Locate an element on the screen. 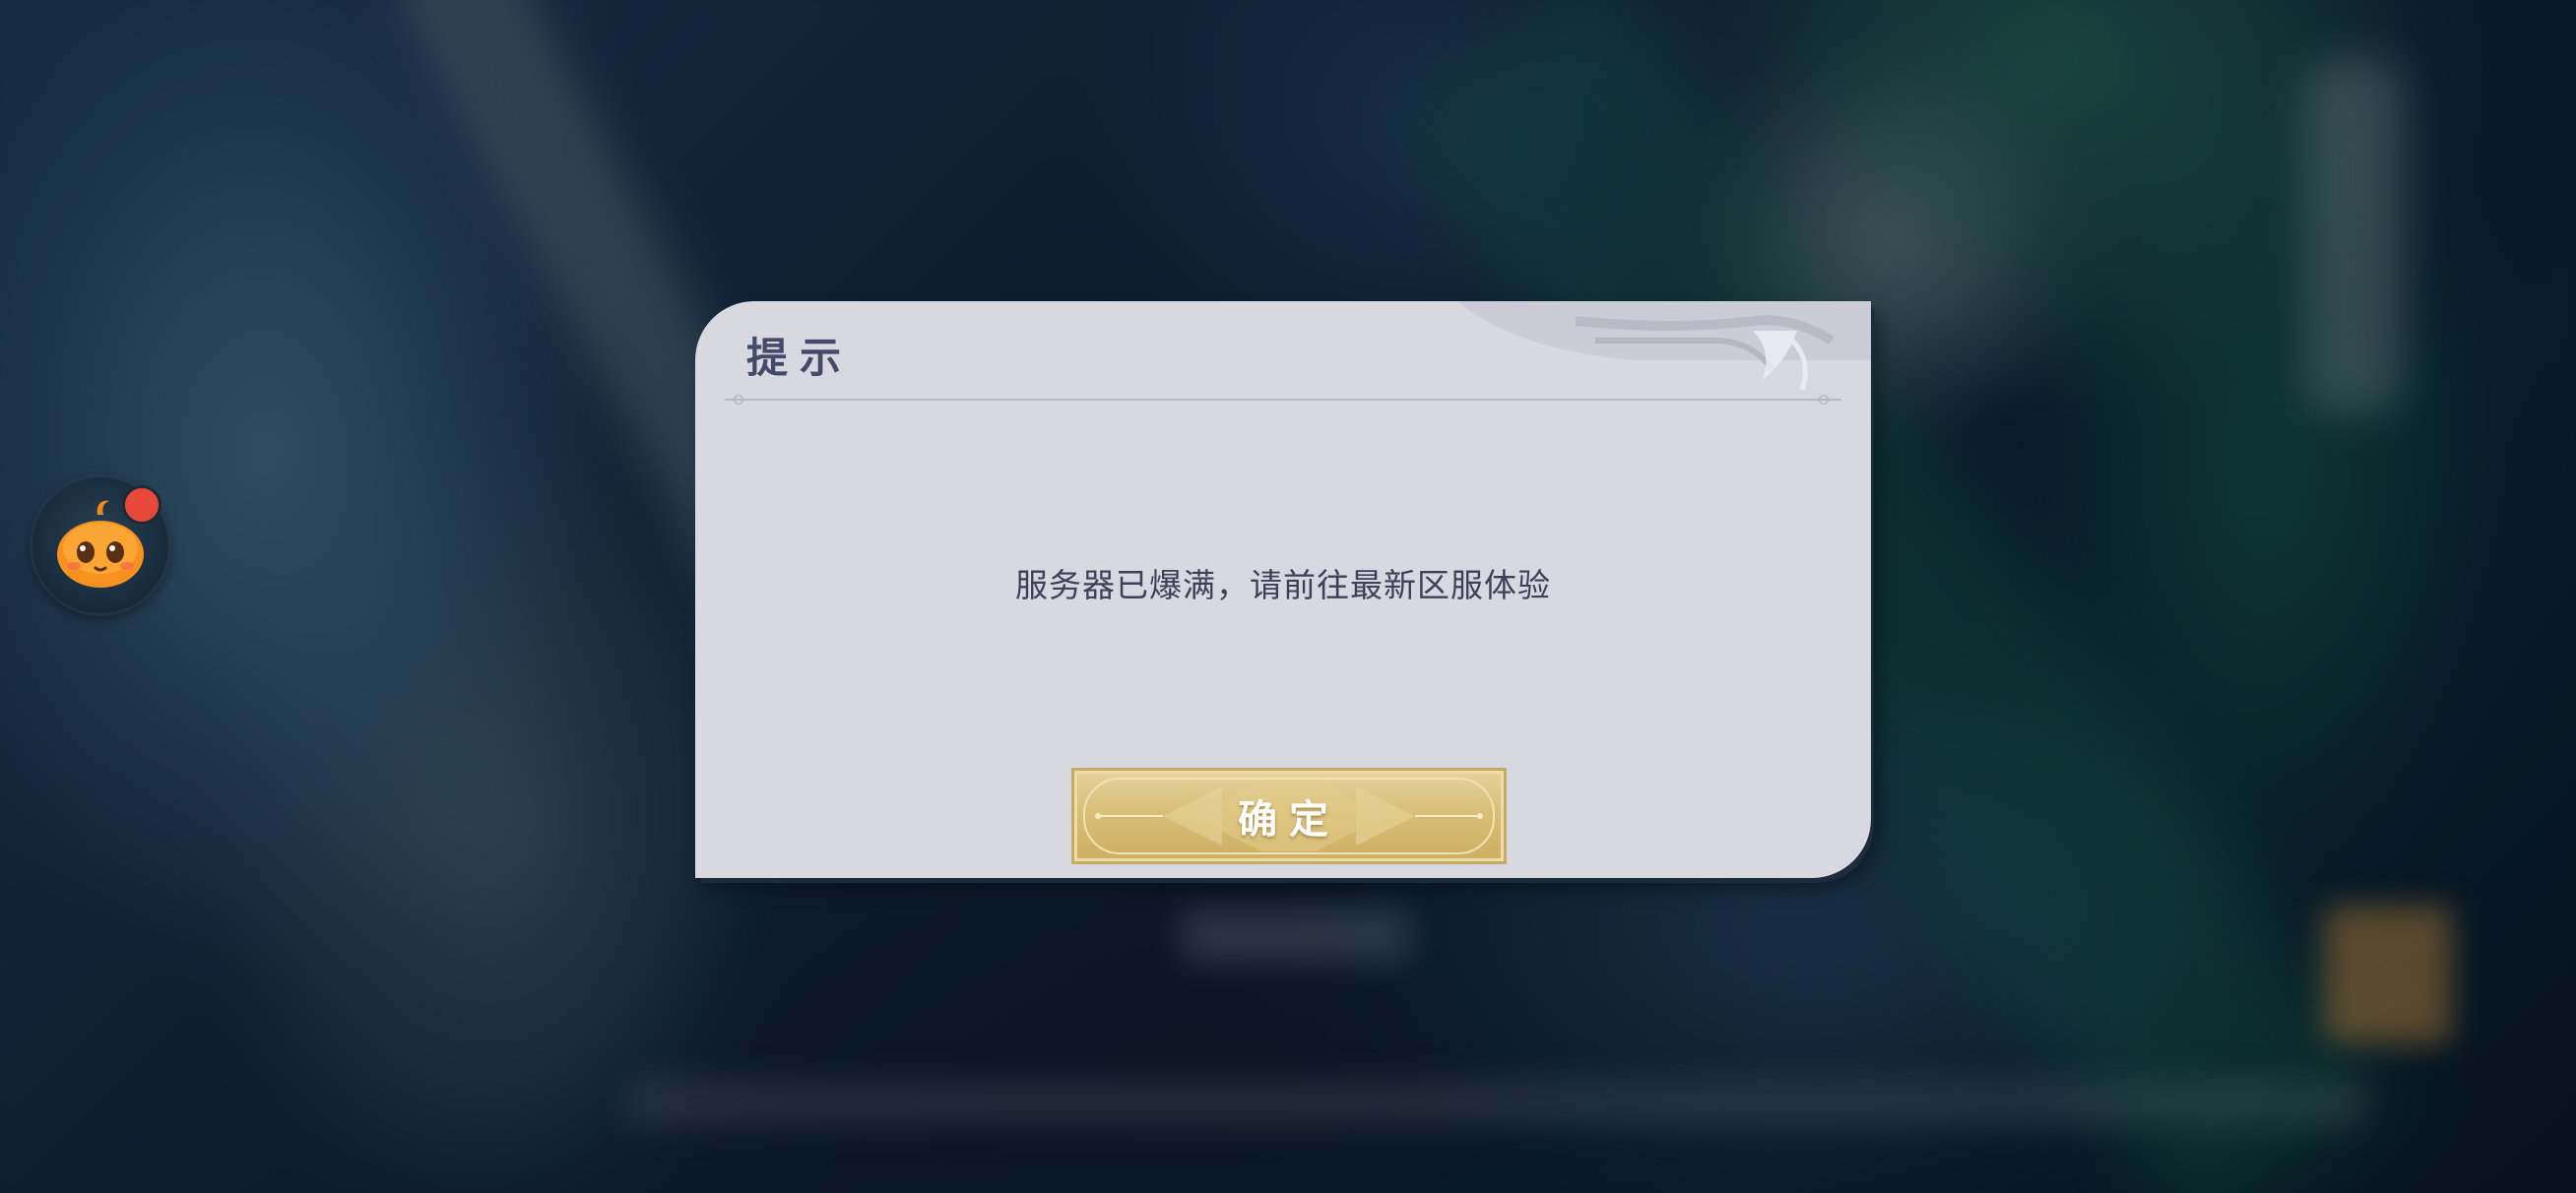 Image resolution: width=2576 pixels, height=1193 pixels. confirm-button-label: 确定 is located at coordinates (1289, 819).